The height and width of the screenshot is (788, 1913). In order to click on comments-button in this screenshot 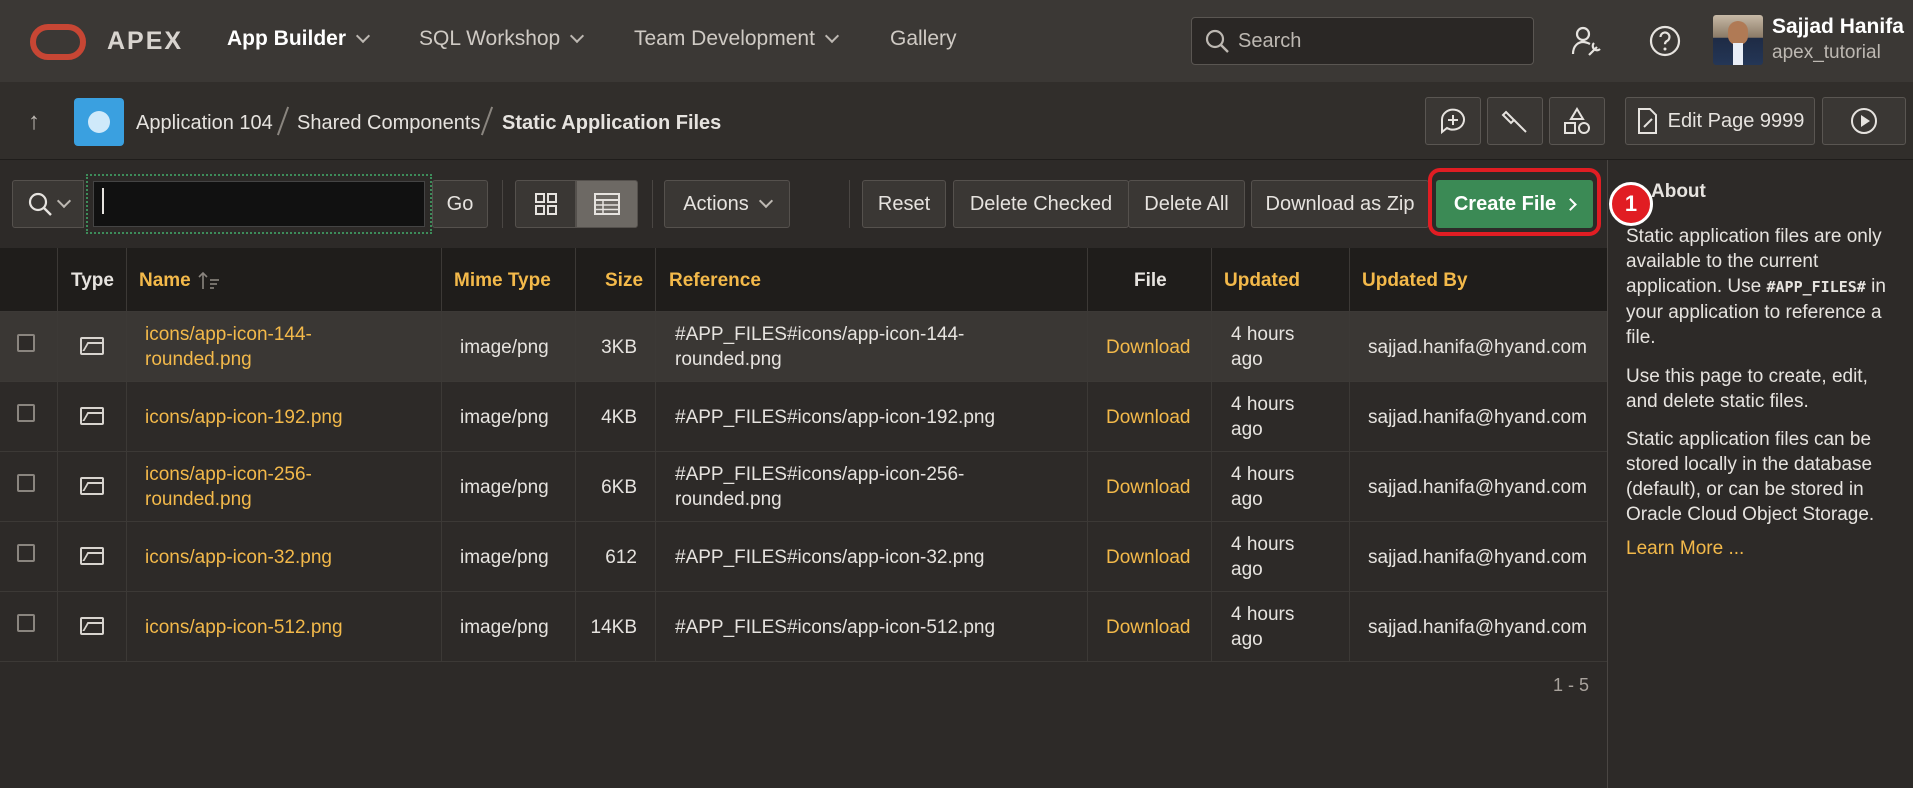, I will do `click(1453, 121)`.